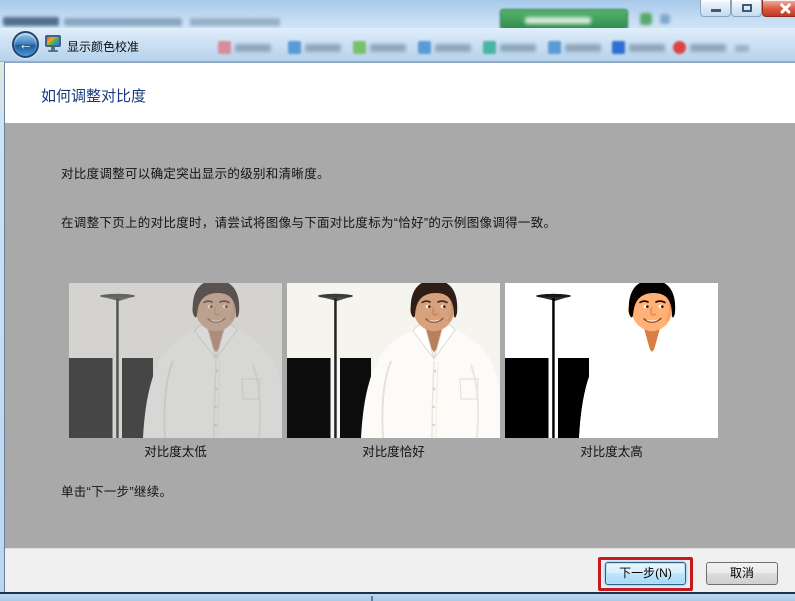  What do you see at coordinates (400, 570) in the screenshot?
I see `wizard-footer: 下一步(N) 取消` at bounding box center [400, 570].